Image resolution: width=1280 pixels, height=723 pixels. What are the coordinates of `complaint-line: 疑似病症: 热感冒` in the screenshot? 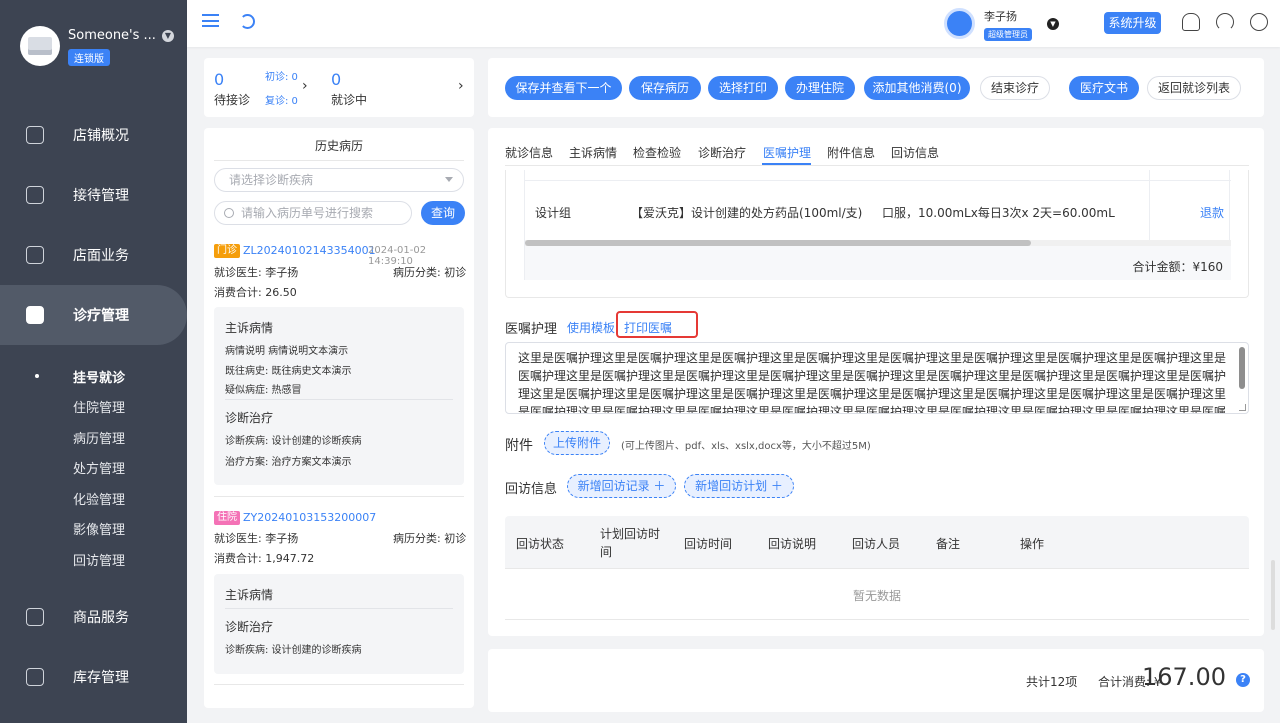 It's located at (263, 390).